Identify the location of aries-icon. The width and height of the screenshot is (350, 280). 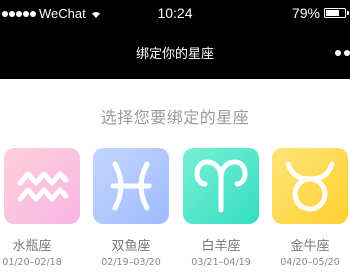
(221, 186).